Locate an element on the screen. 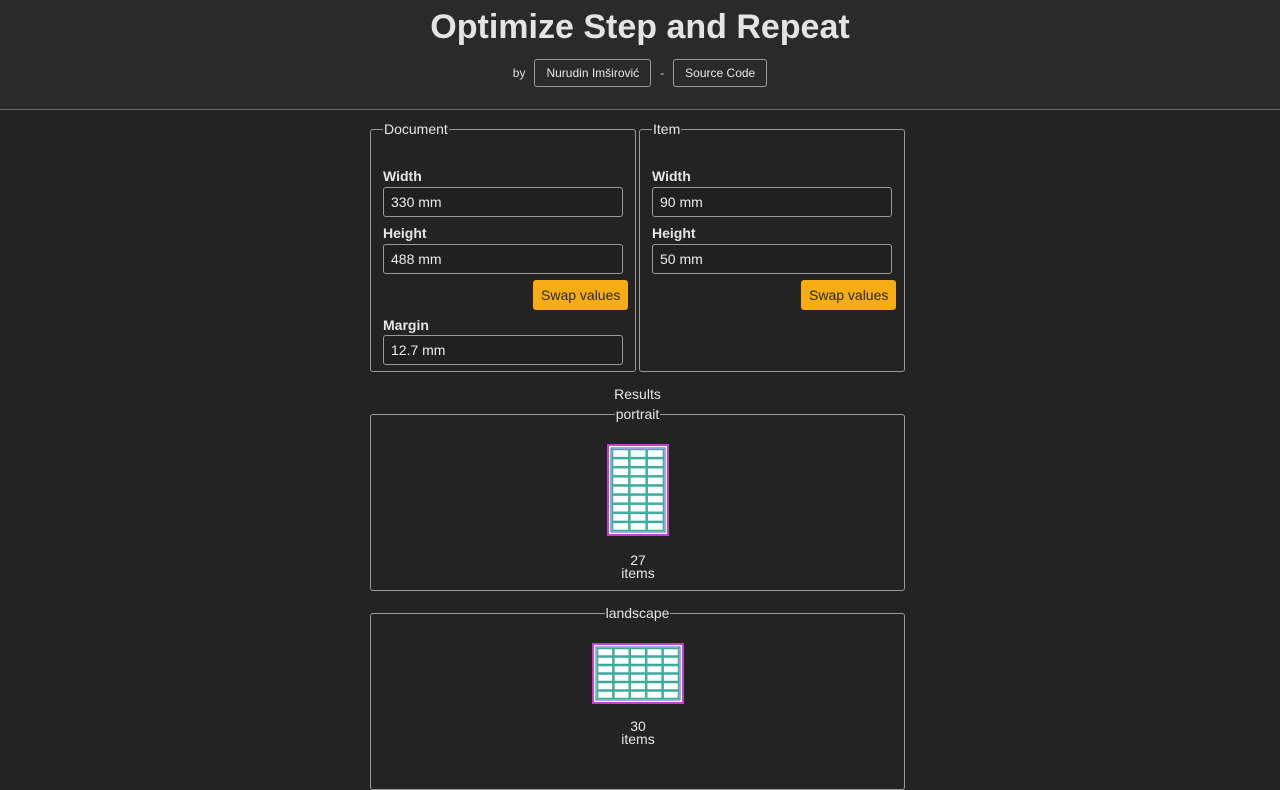  portrait-layout-preview is located at coordinates (638, 490).